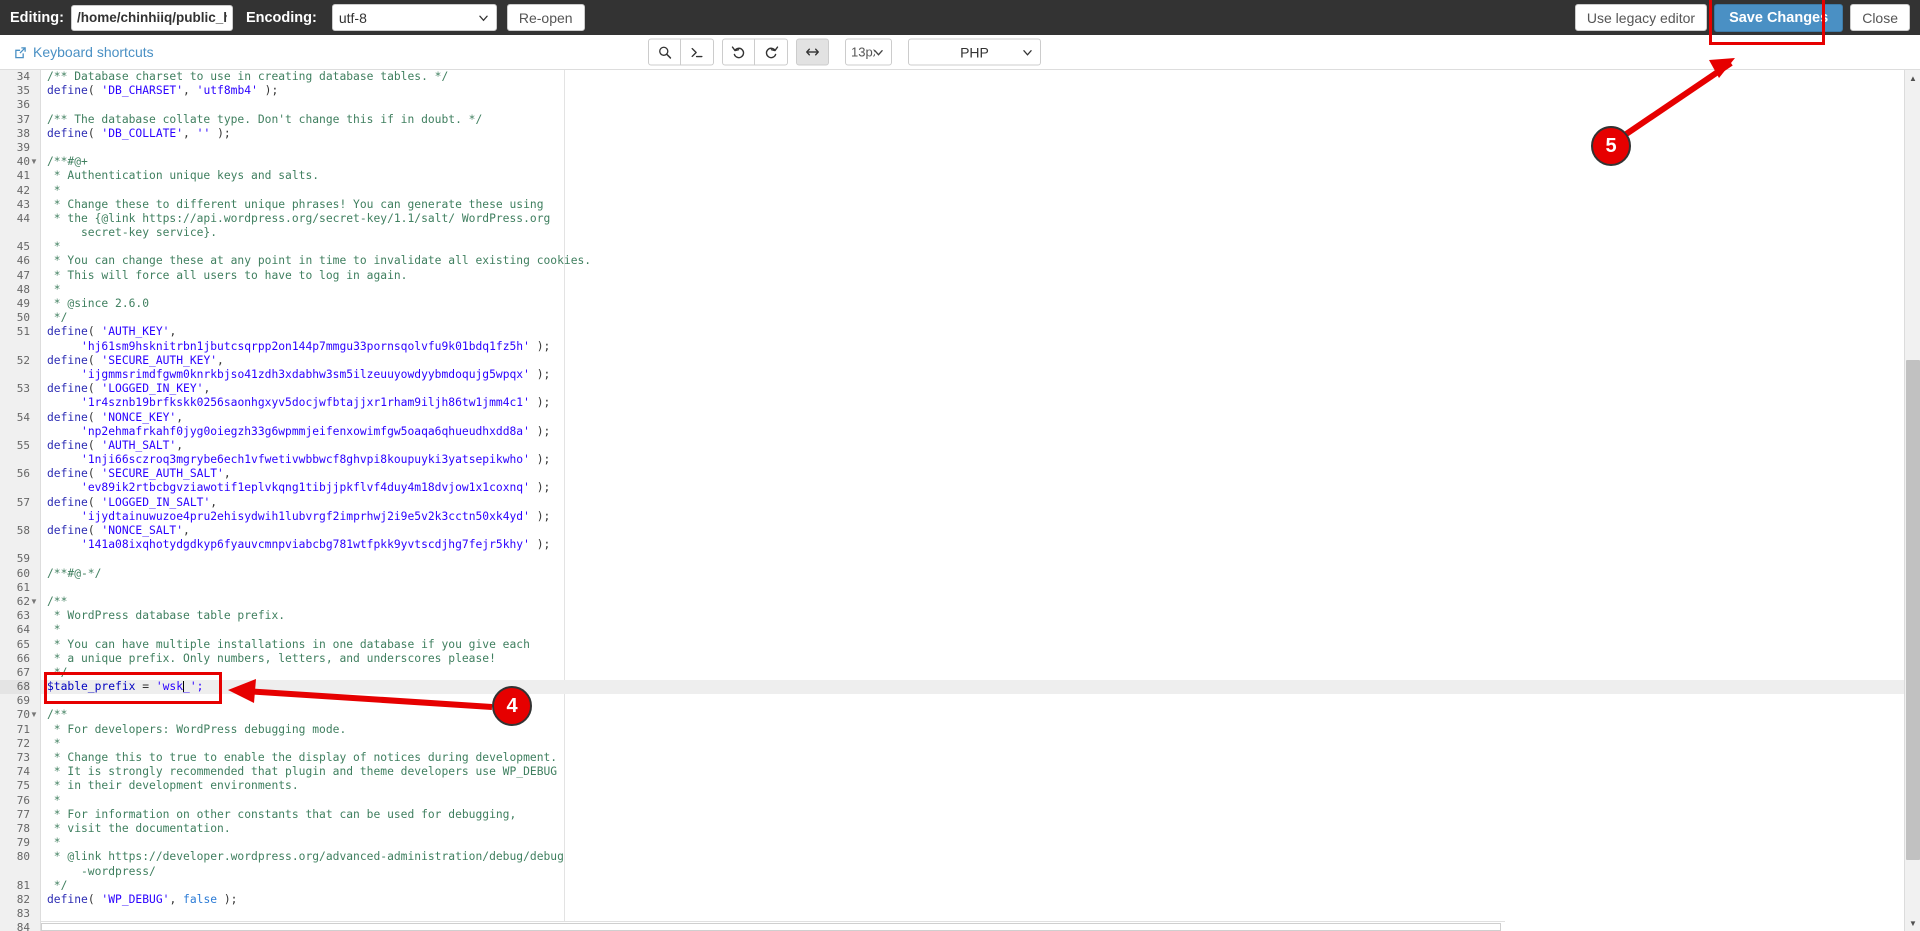 The width and height of the screenshot is (1920, 931). I want to click on search-icon, so click(664, 52).